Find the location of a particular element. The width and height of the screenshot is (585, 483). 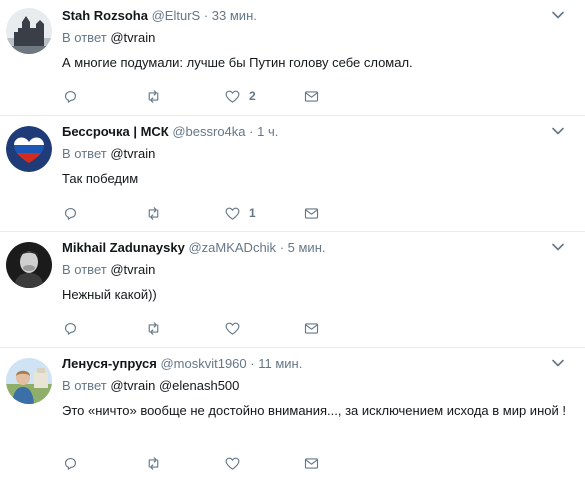

user-handle: @zaMKADchik is located at coordinates (232, 247).